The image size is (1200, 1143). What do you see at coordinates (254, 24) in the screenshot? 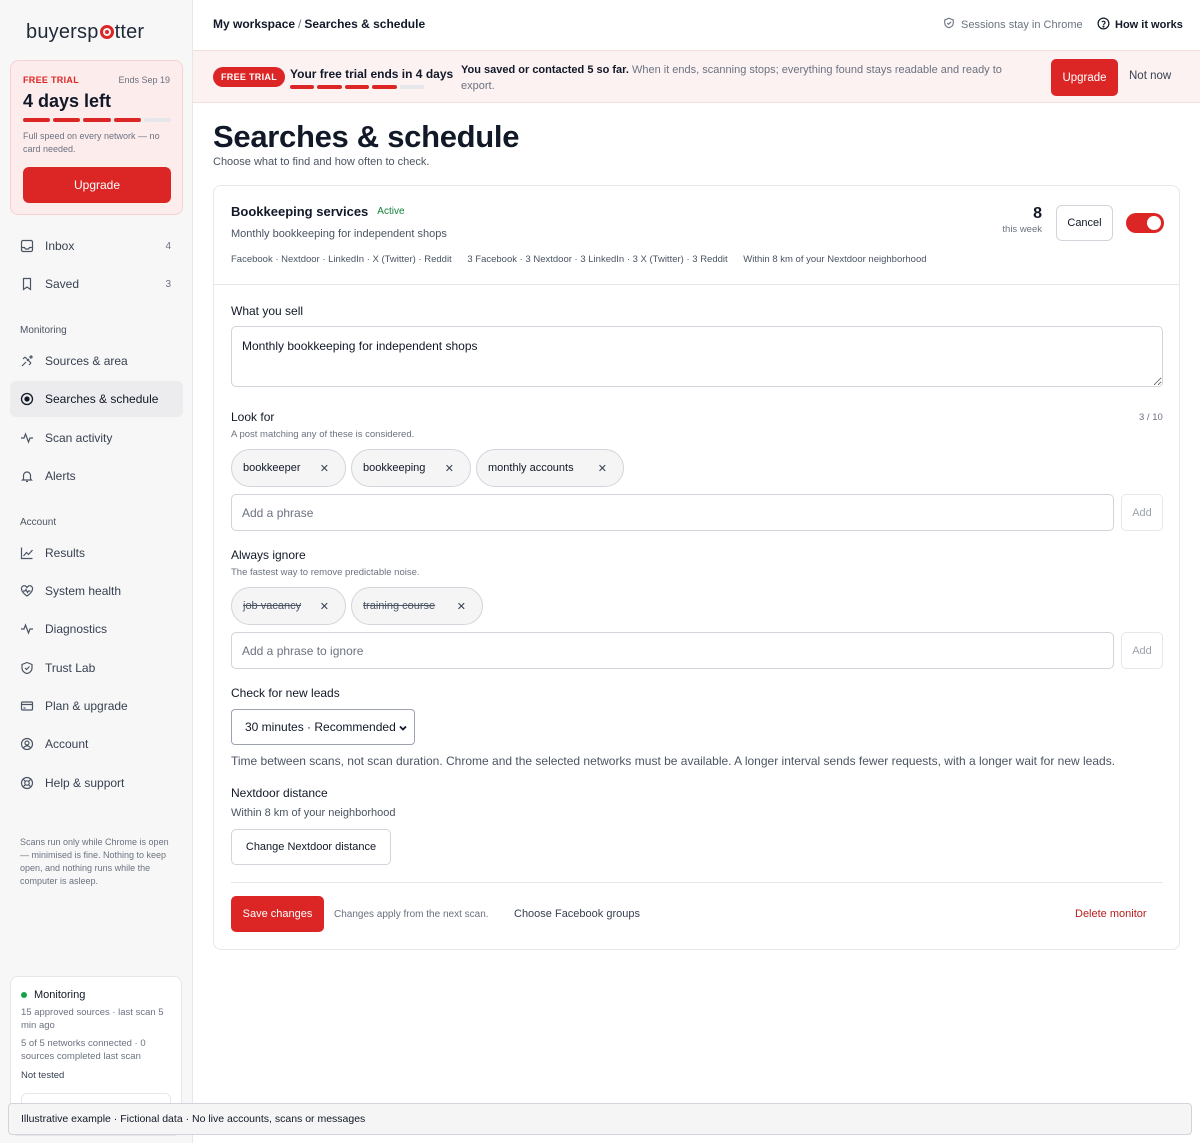
I see `breadcrumb-root: My workspace` at bounding box center [254, 24].